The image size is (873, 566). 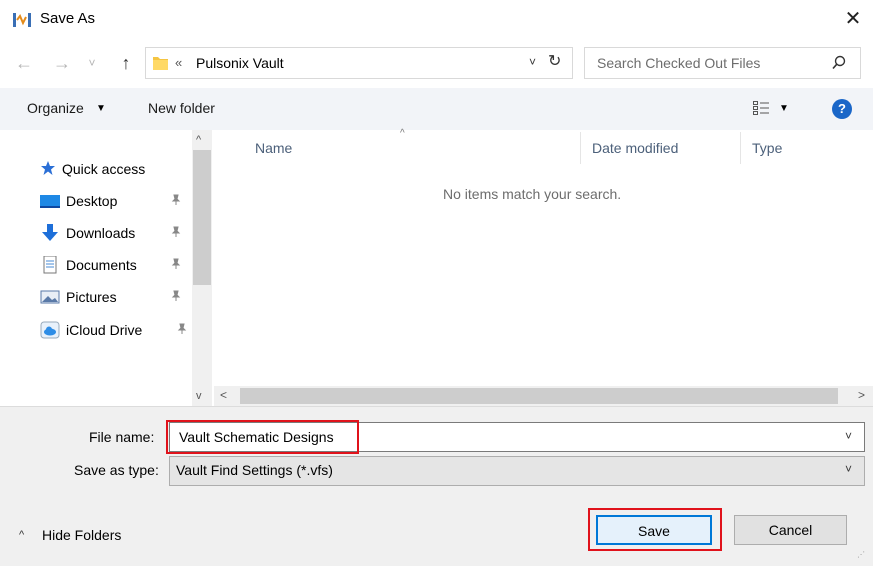 I want to click on column-header-name: Name, so click(x=273, y=148).